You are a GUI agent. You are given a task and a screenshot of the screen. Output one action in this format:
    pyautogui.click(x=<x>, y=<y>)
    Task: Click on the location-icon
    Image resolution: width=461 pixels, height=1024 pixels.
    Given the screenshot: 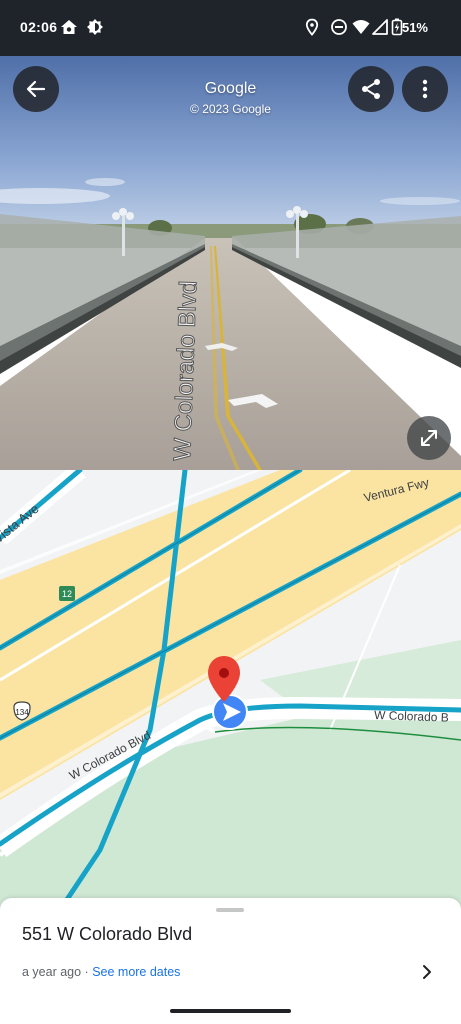 What is the action you would take?
    pyautogui.click(x=312, y=27)
    